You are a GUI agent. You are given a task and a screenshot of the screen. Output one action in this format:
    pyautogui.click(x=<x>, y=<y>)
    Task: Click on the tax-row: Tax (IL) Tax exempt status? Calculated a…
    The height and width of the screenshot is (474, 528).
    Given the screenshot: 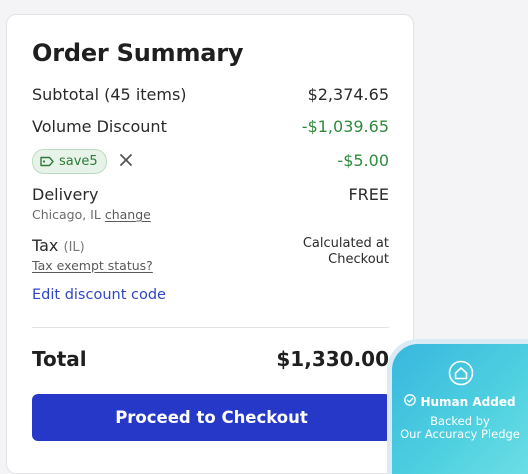 What is the action you would take?
    pyautogui.click(x=210, y=254)
    